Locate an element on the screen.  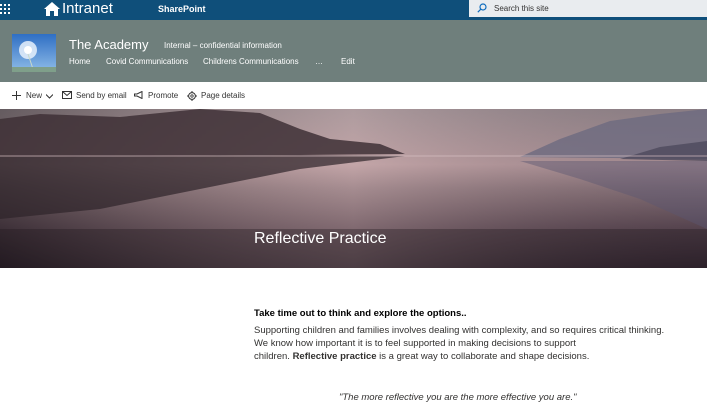
app-name: Intranet is located at coordinates (87, 9).